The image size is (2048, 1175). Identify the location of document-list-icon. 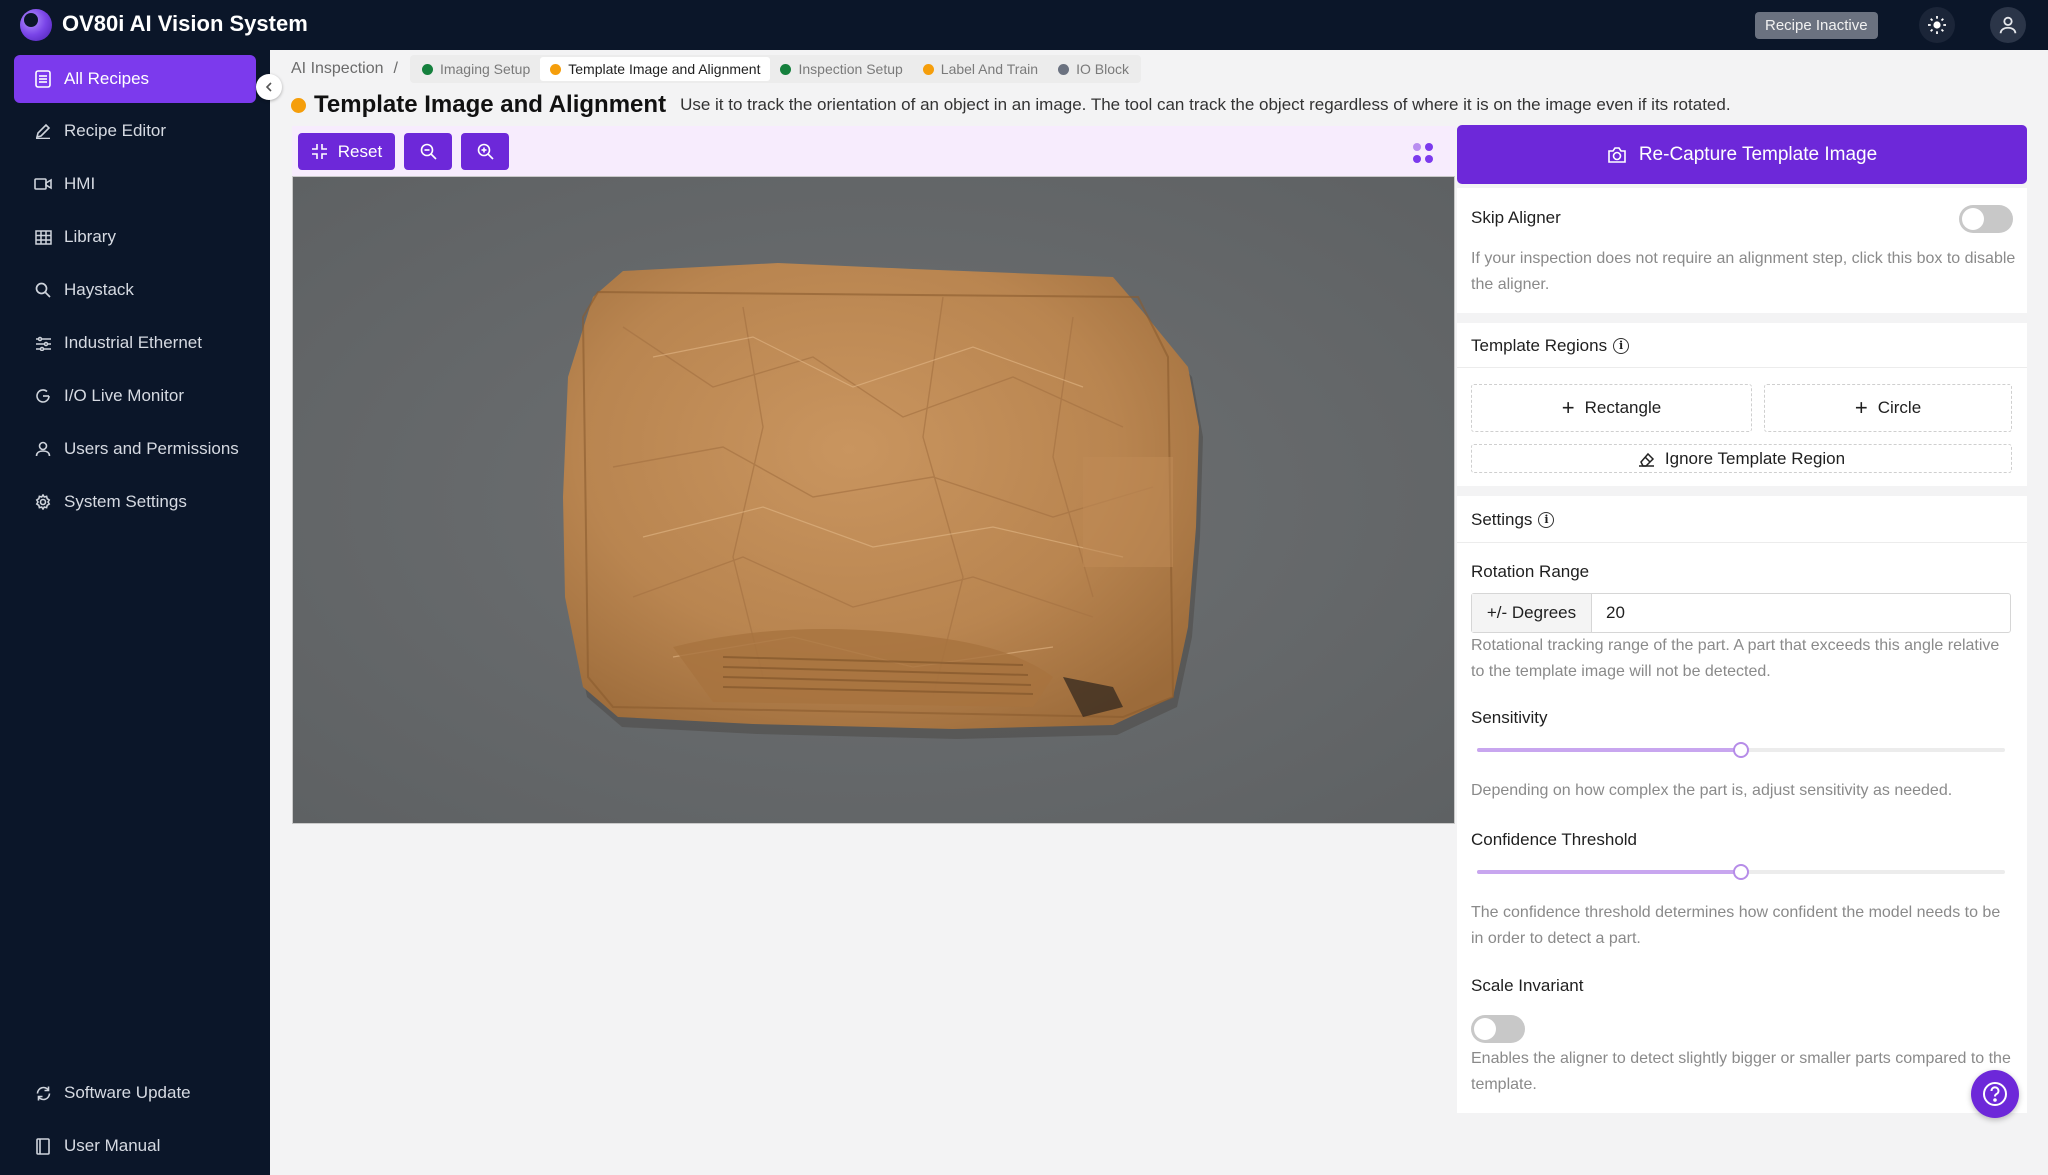
(43, 79).